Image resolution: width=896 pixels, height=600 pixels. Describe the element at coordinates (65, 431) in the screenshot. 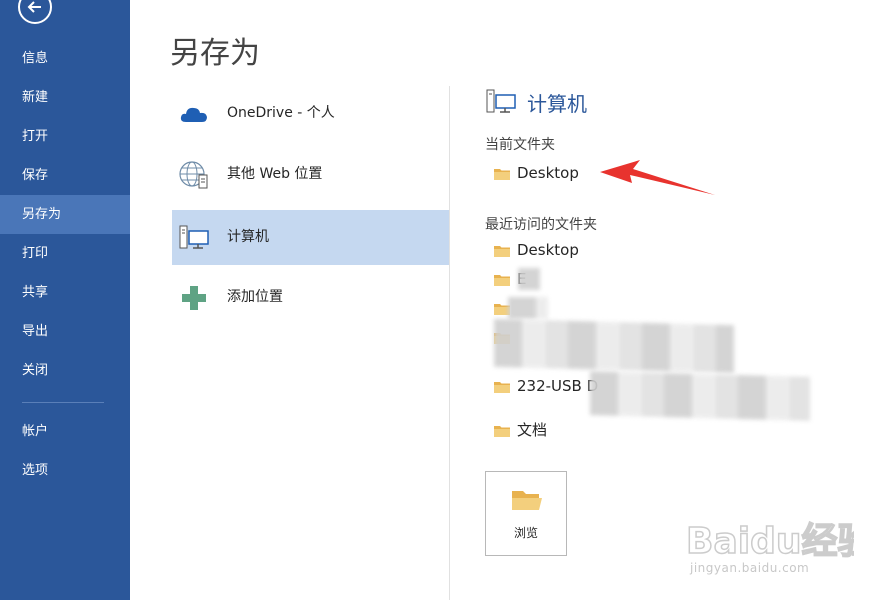

I see `nav-item-account: 帐户` at that location.